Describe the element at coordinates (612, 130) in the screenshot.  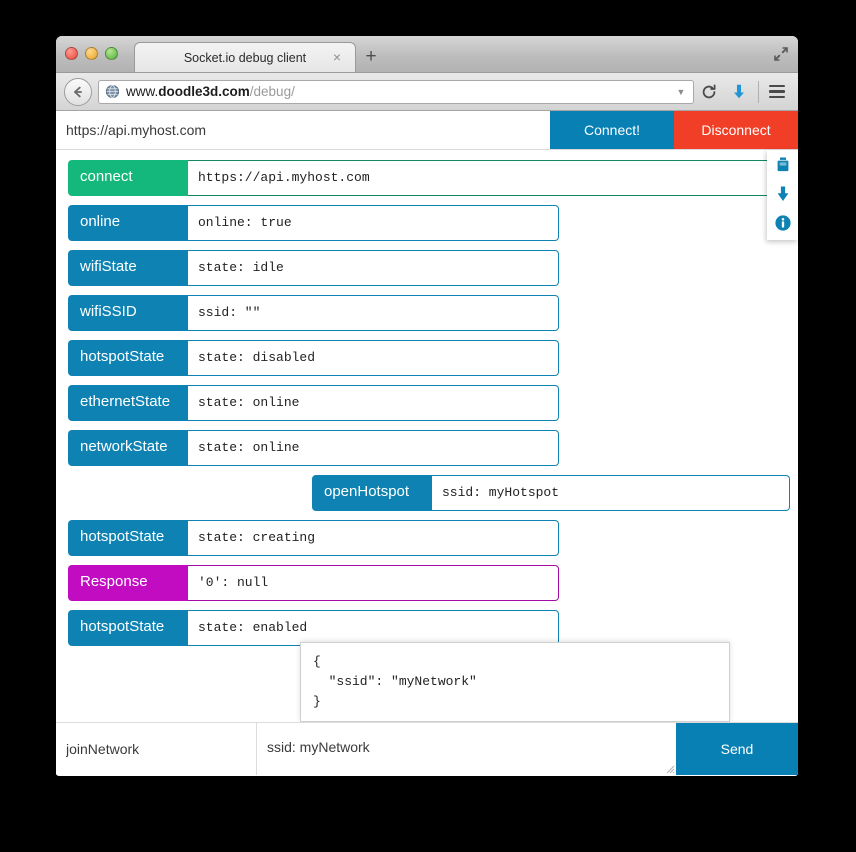
I see `connect-button: Connect!` at that location.